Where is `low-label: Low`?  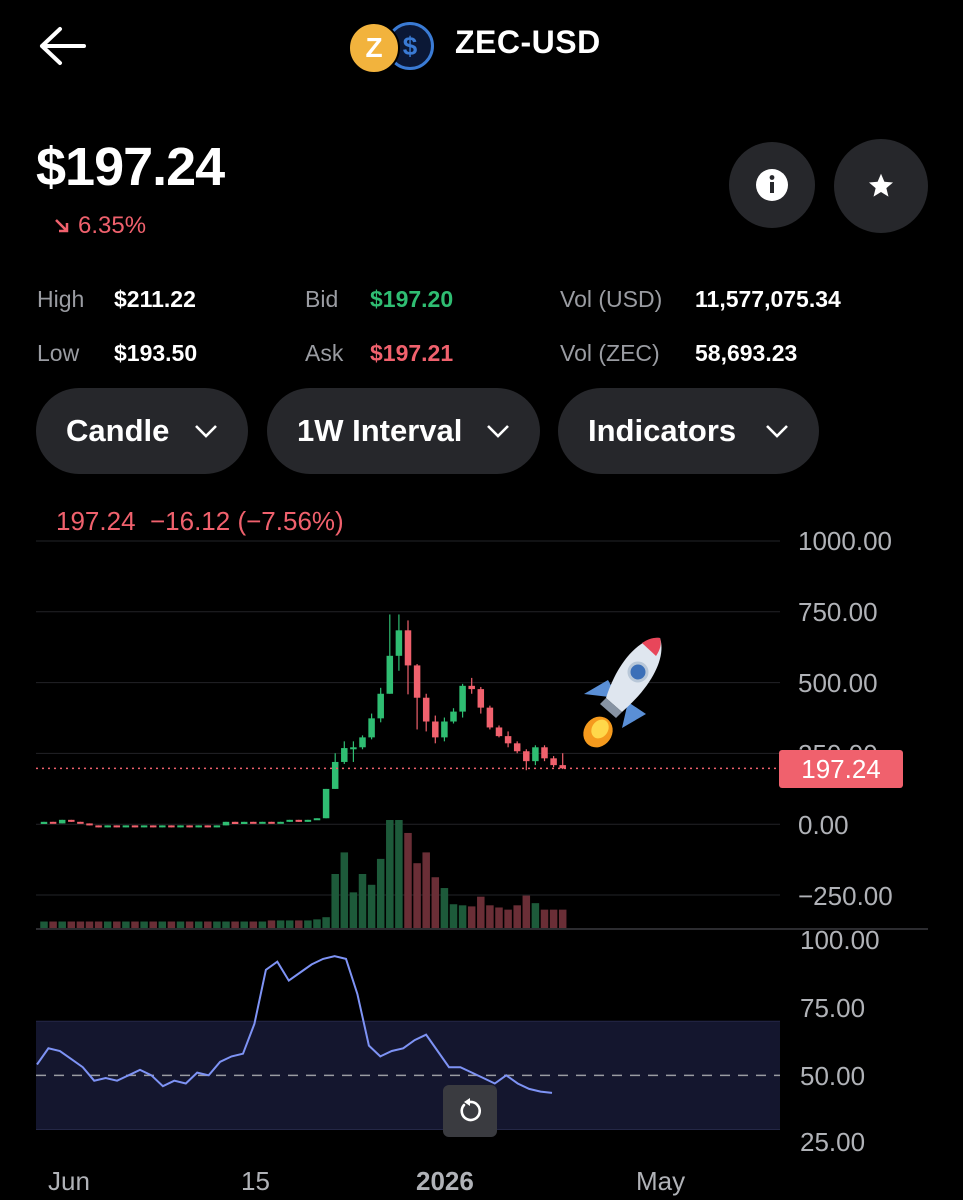 low-label: Low is located at coordinates (58, 353).